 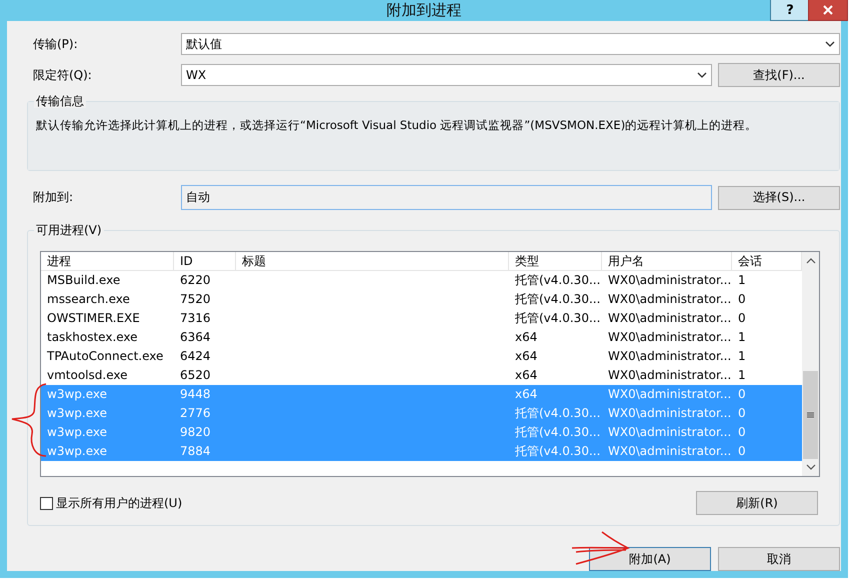 I want to click on window-title: 附加到进程, so click(x=424, y=10).